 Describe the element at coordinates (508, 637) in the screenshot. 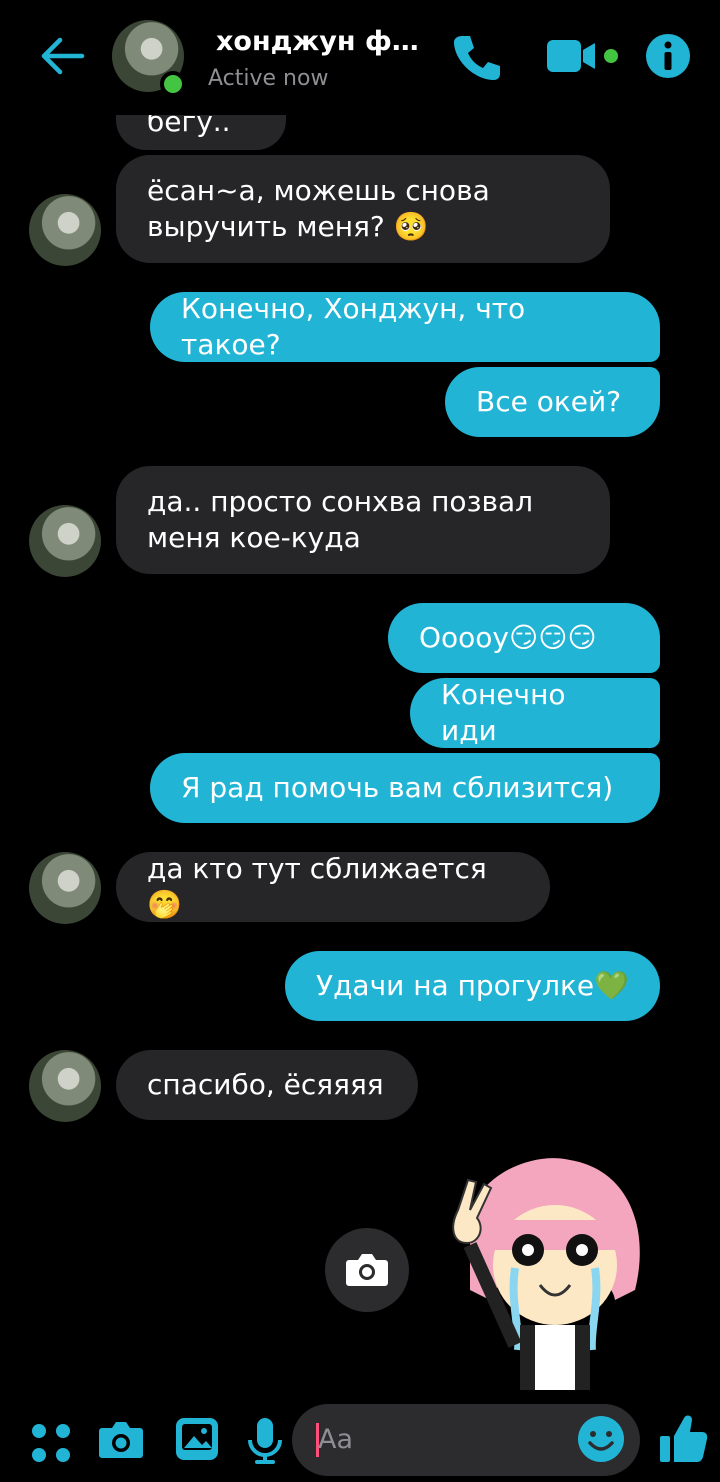

I see `message-text: Ооооу😏😏😏` at that location.